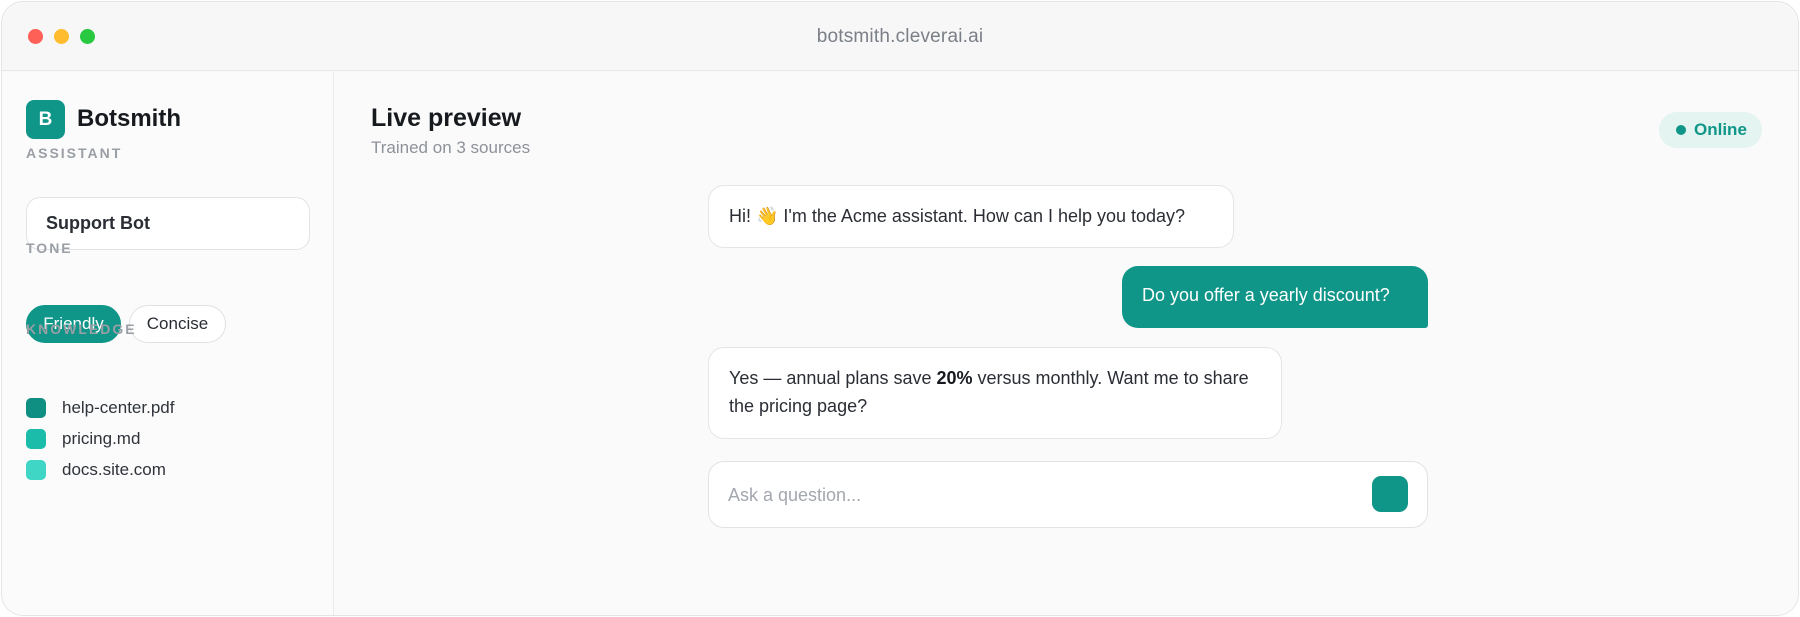 This screenshot has height=617, width=1800. I want to click on brand-logo-icon: B, so click(45, 119).